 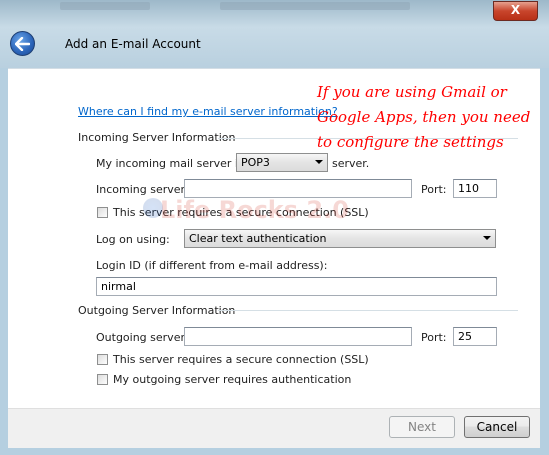 I want to click on dialog-footer: Next Cancel, so click(x=274, y=428).